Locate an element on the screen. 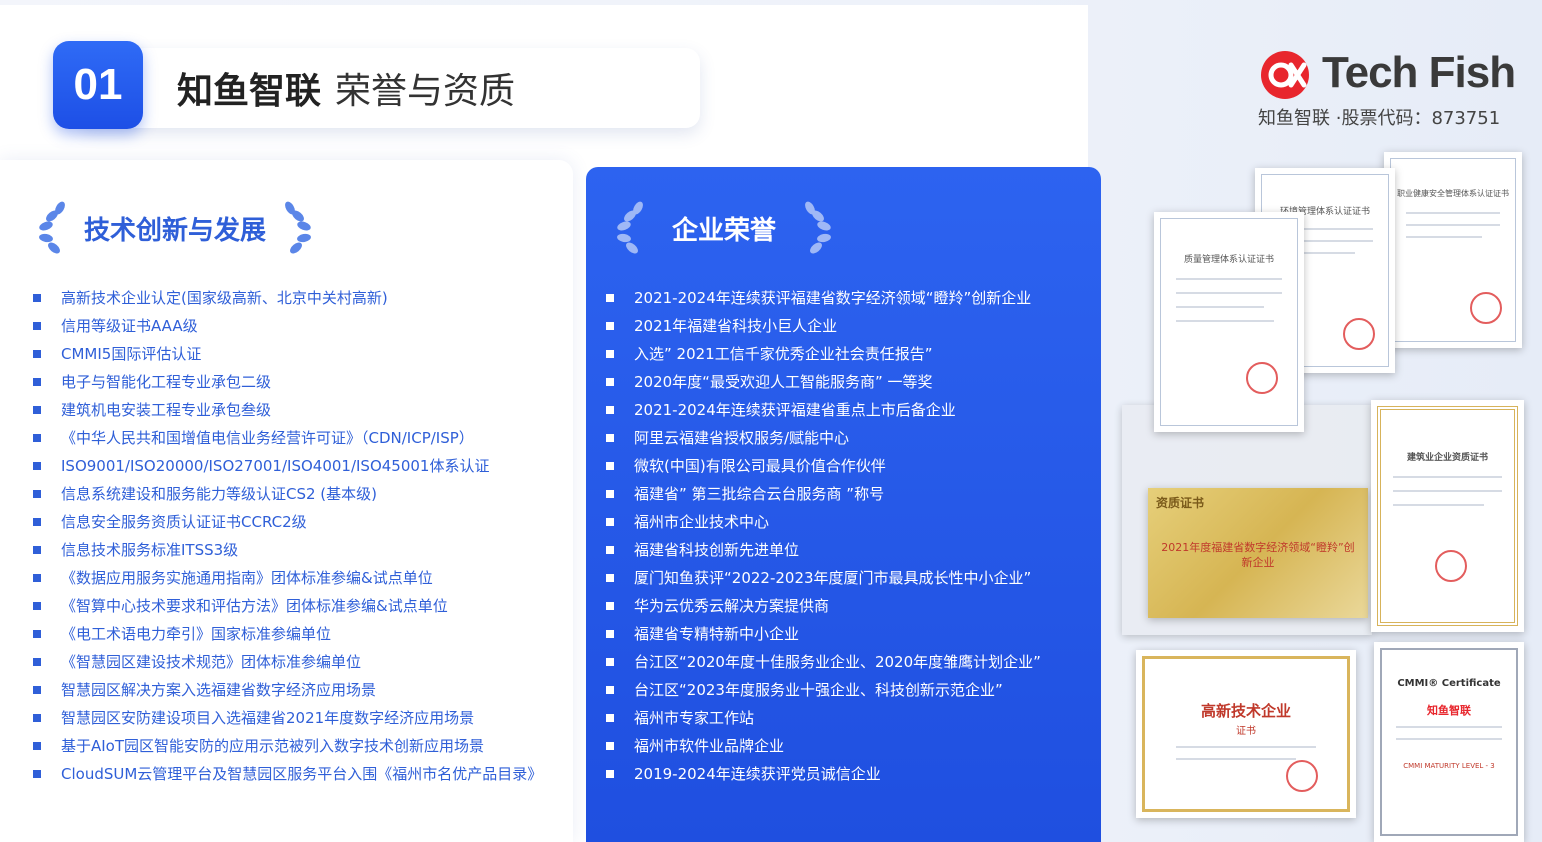  logo-subtitle: 知鱼智联 ·股票代码：873751 is located at coordinates (1379, 118).